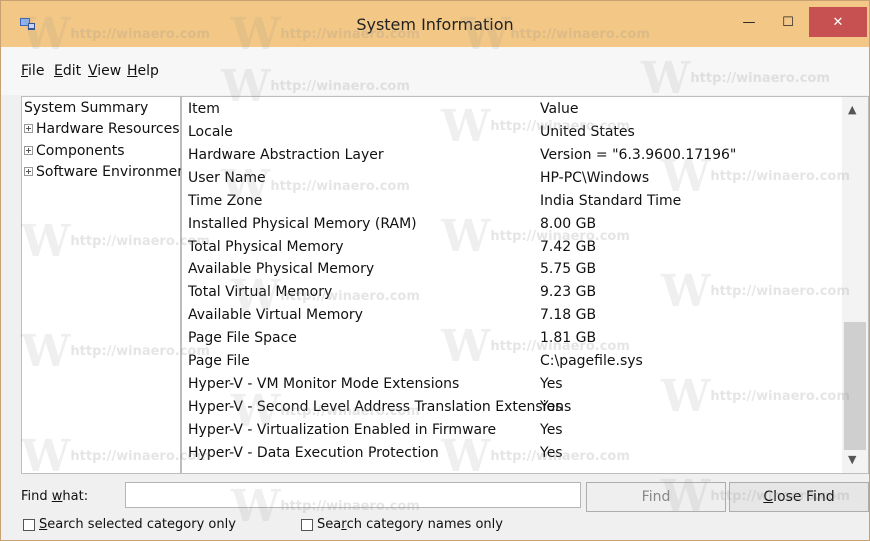 The height and width of the screenshot is (541, 870). I want to click on row-value-cell: United States, so click(587, 132).